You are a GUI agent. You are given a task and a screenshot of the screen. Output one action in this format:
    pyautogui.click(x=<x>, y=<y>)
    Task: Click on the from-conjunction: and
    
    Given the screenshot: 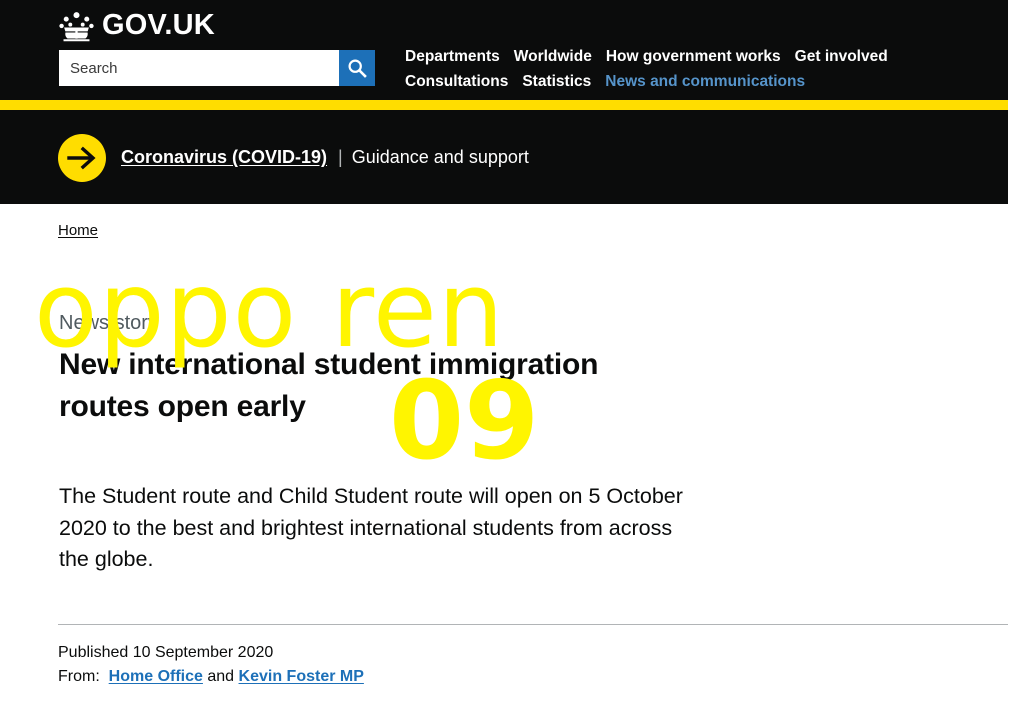 What is the action you would take?
    pyautogui.click(x=221, y=676)
    